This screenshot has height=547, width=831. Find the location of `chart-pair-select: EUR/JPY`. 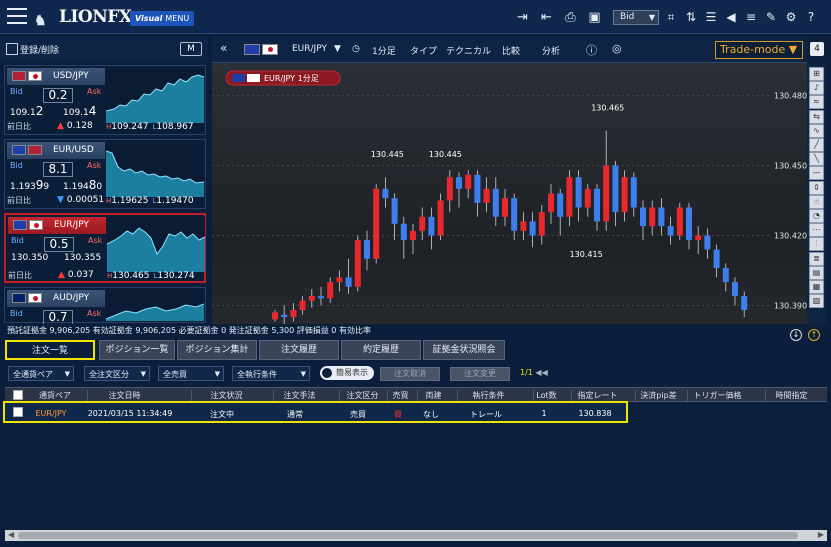

chart-pair-select: EUR/JPY is located at coordinates (309, 49).